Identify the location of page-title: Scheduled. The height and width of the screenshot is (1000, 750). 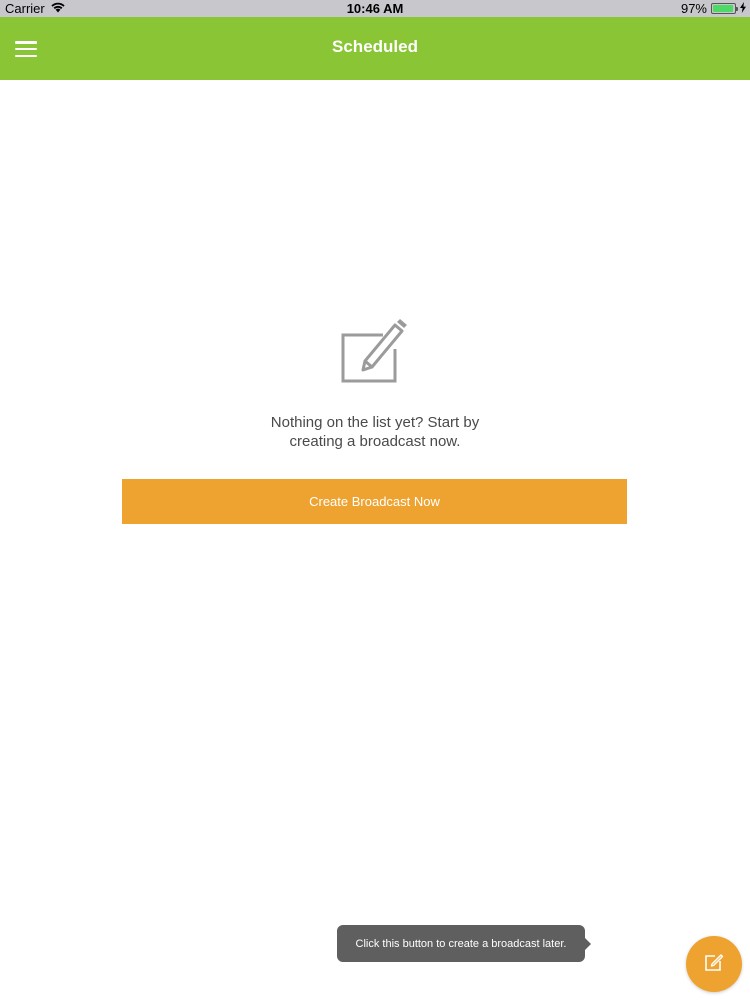
(375, 46).